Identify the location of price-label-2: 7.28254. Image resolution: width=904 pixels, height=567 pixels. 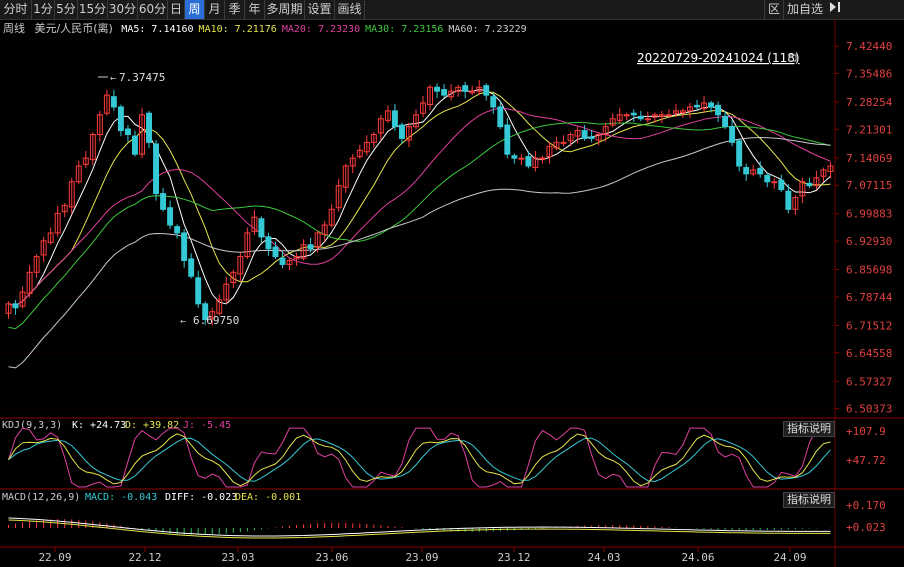
(869, 102).